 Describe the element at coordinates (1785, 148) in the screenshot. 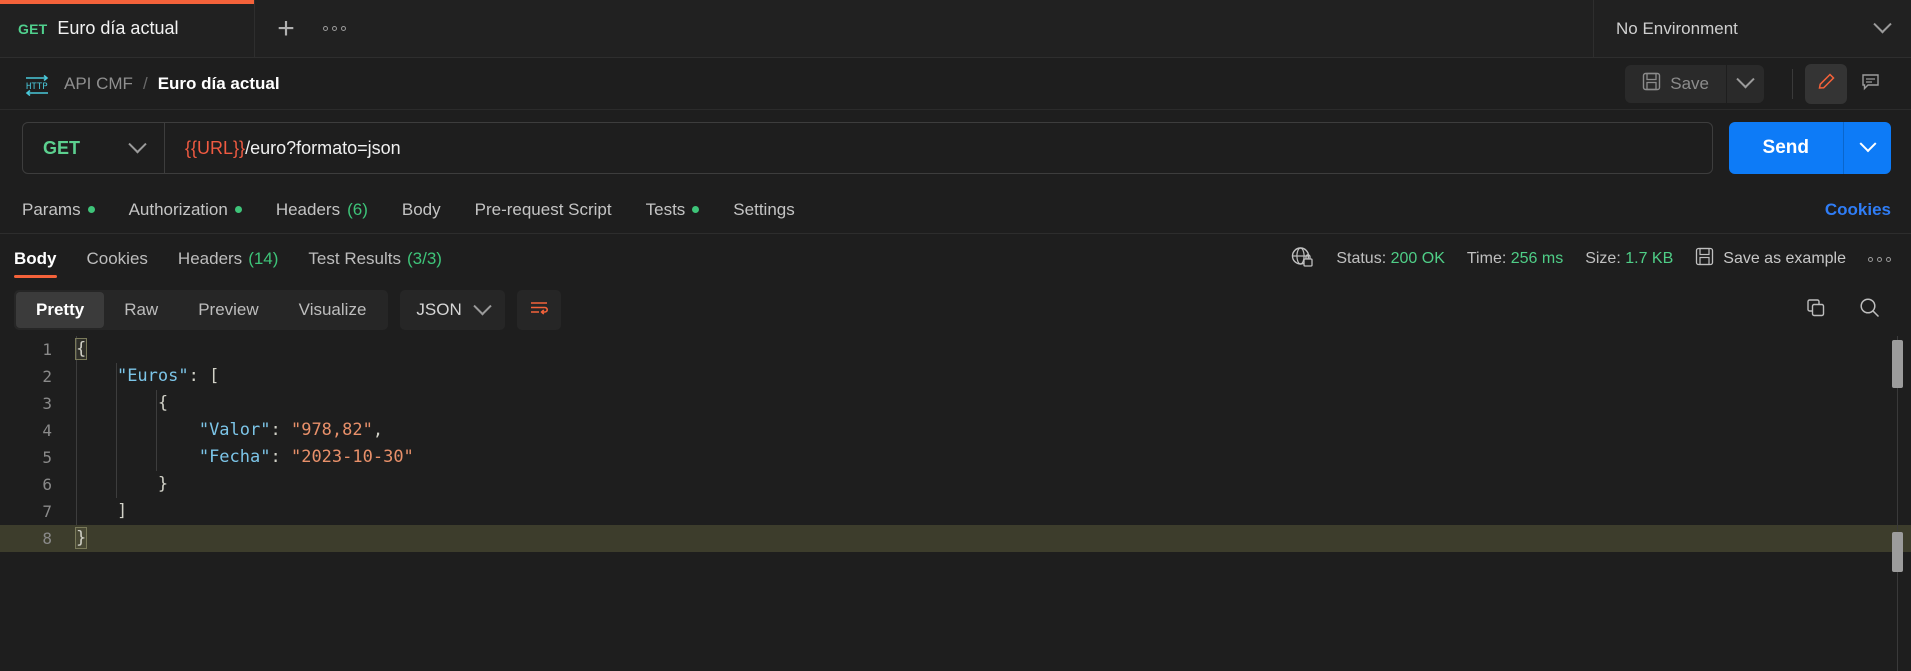

I see `send-button: Send` at that location.